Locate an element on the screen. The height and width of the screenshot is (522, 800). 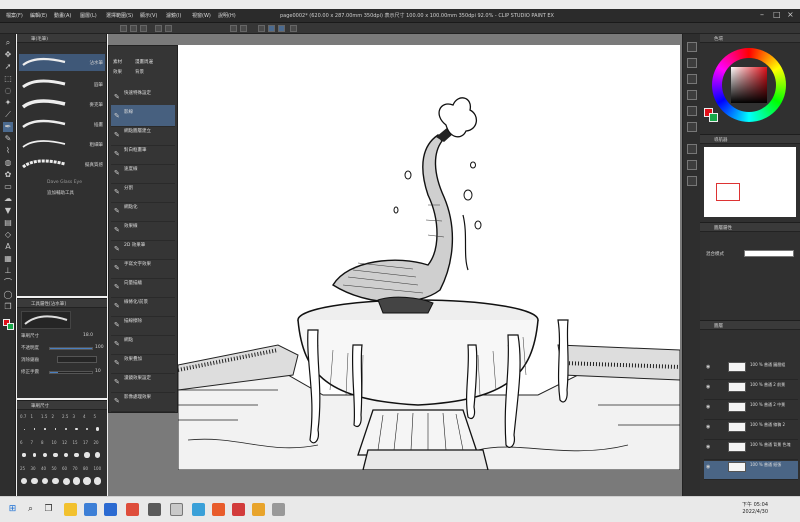
brush-size-preset: 30 is located at coordinates (35, 477).